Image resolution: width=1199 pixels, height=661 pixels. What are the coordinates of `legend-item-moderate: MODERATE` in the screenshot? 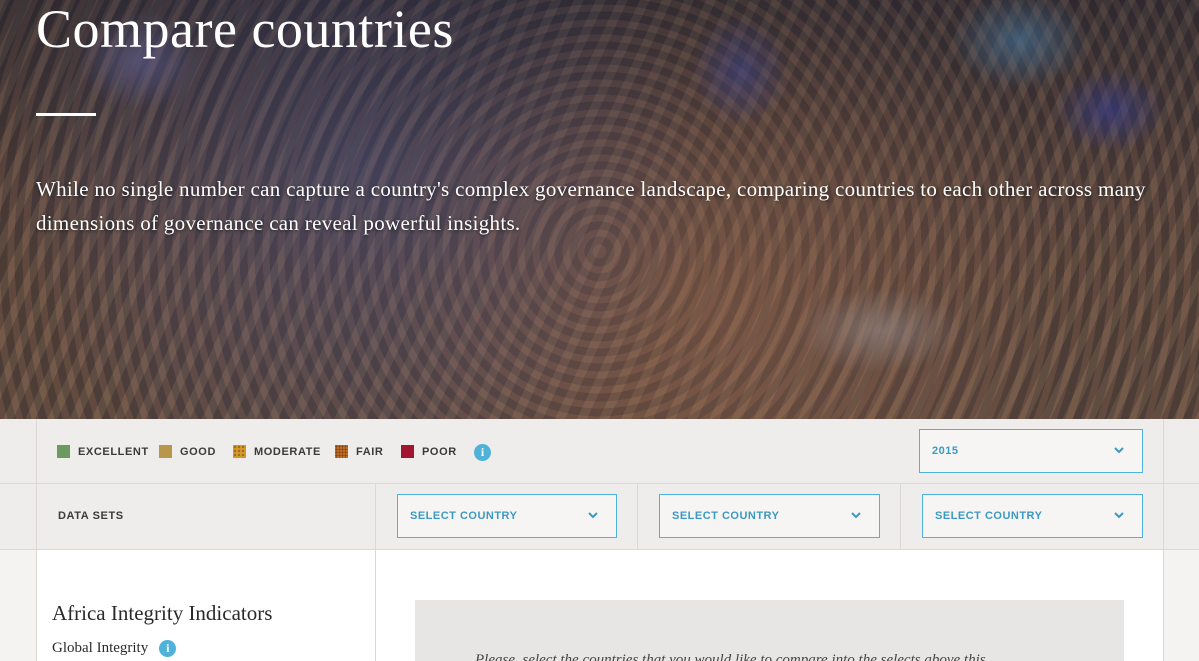 It's located at (277, 451).